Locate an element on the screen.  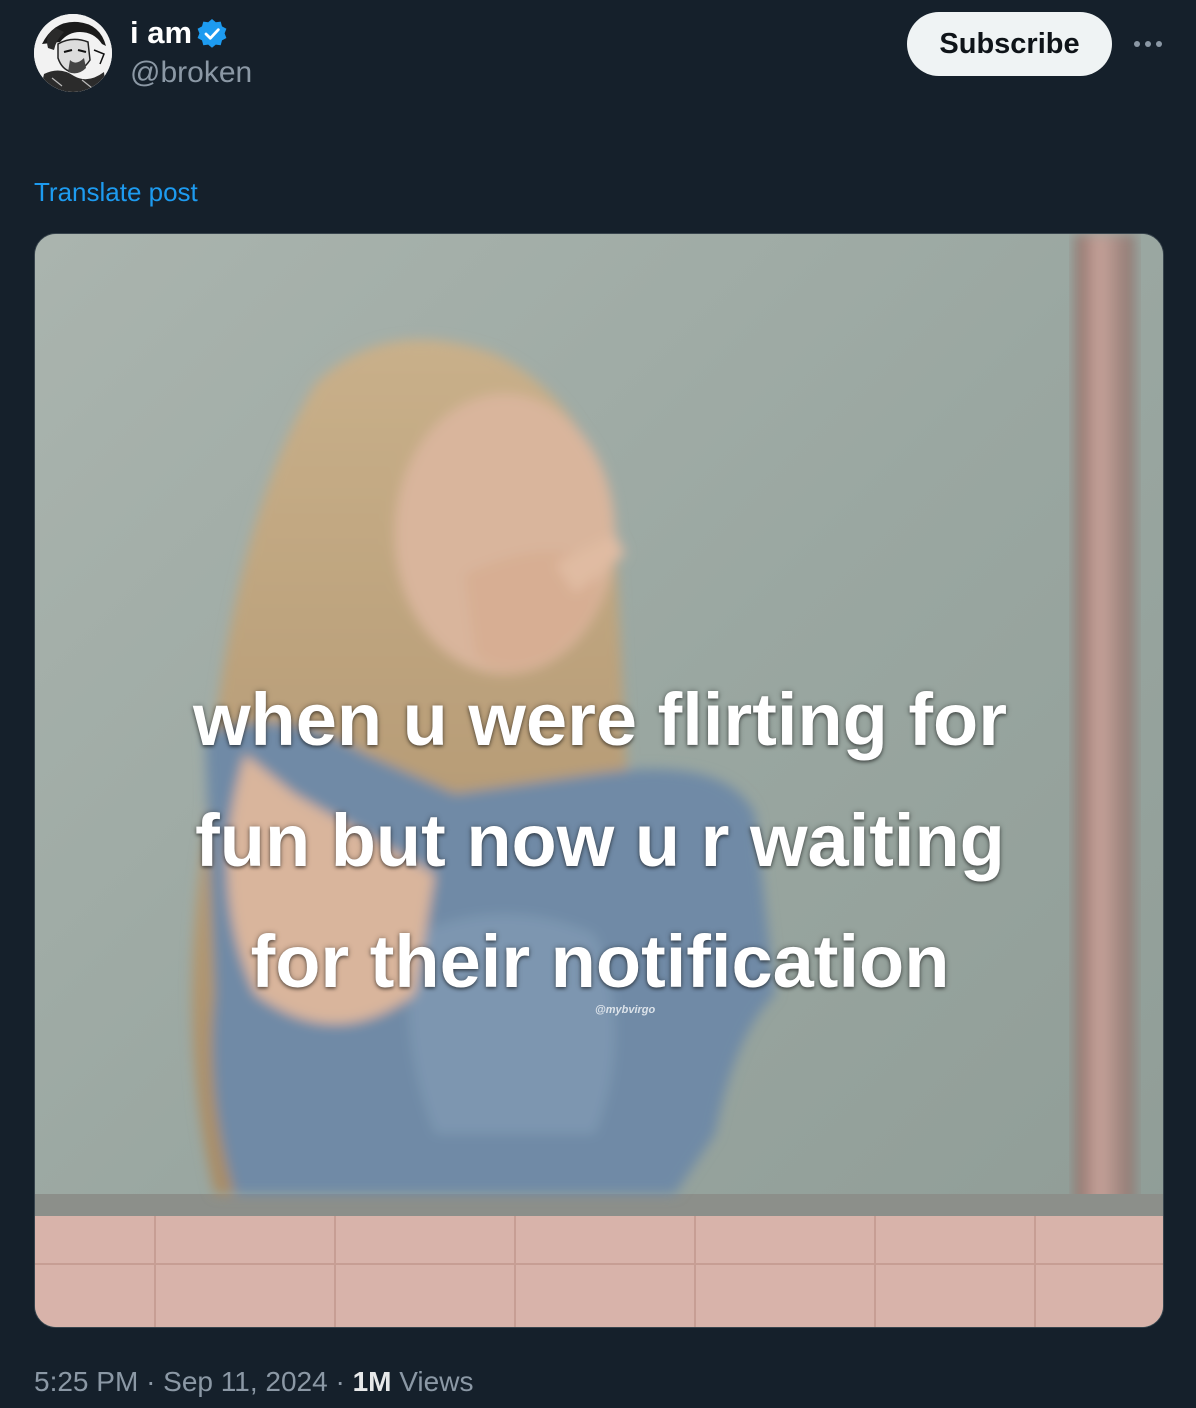
display-name: i am is located at coordinates (161, 33).